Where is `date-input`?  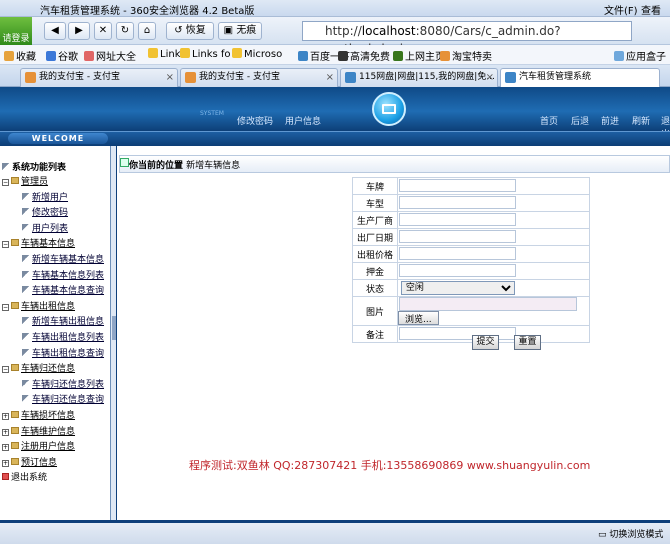
date-input is located at coordinates (457, 236).